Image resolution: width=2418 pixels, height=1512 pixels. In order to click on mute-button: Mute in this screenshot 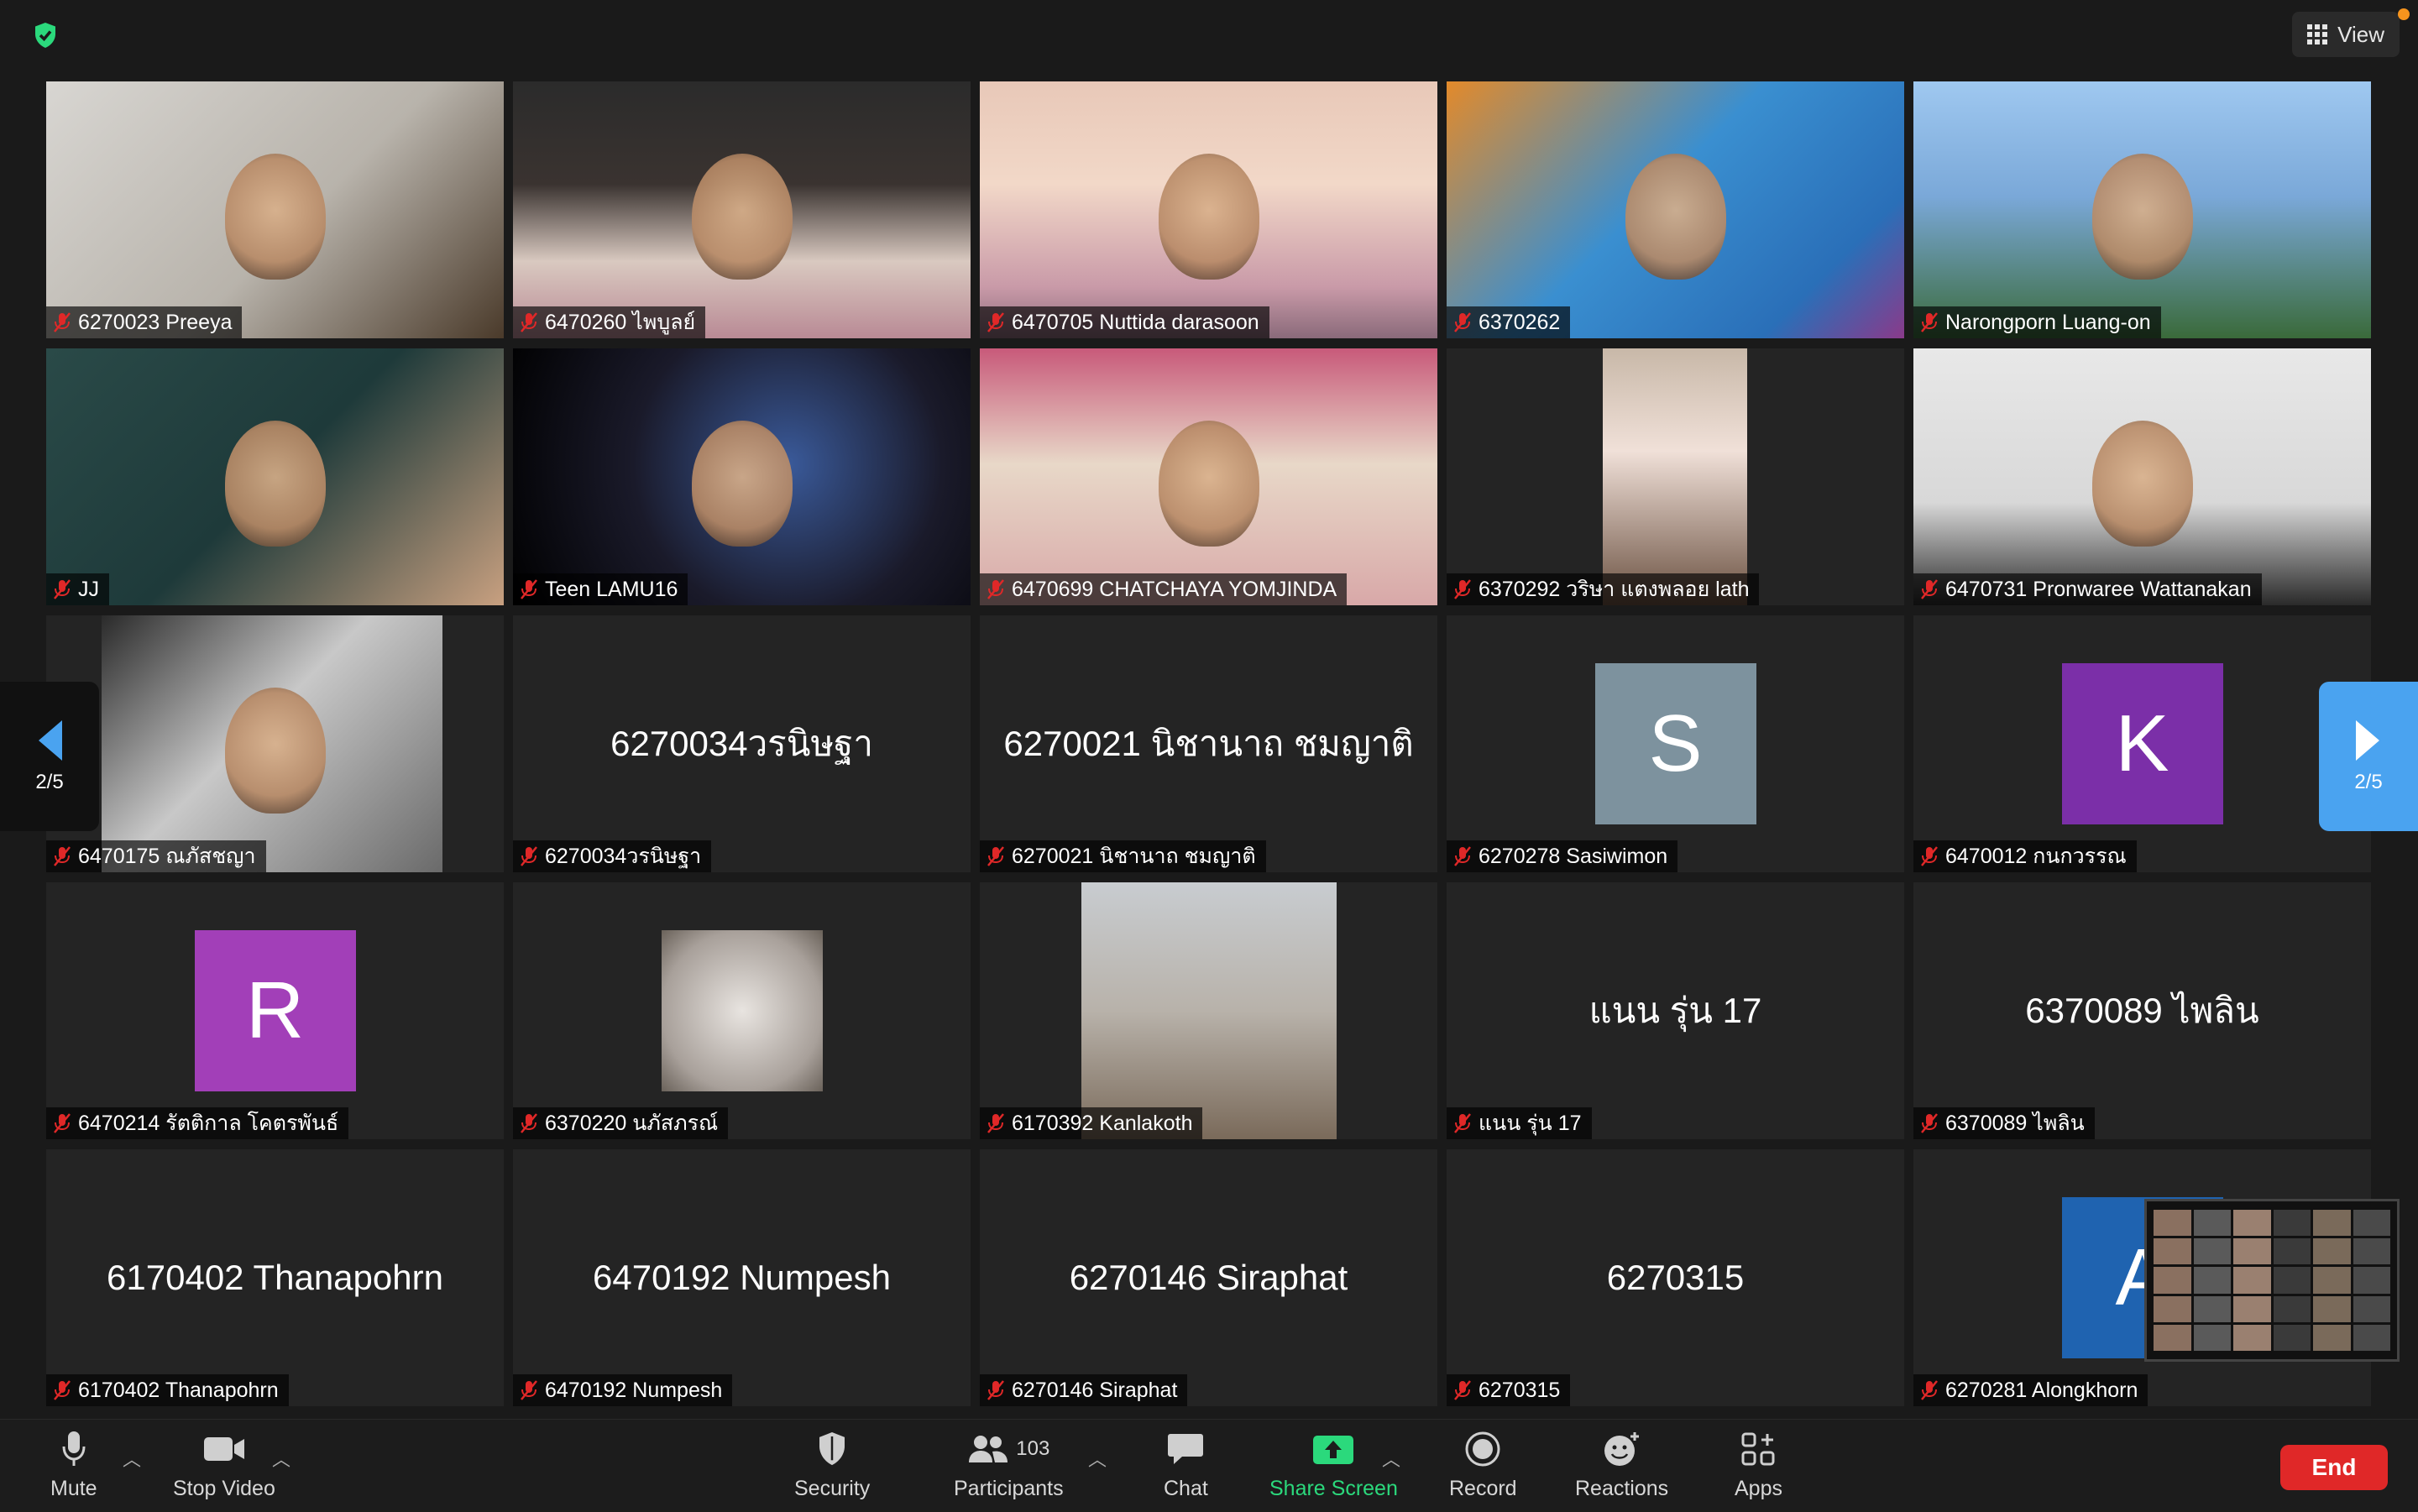, I will do `click(73, 1465)`.